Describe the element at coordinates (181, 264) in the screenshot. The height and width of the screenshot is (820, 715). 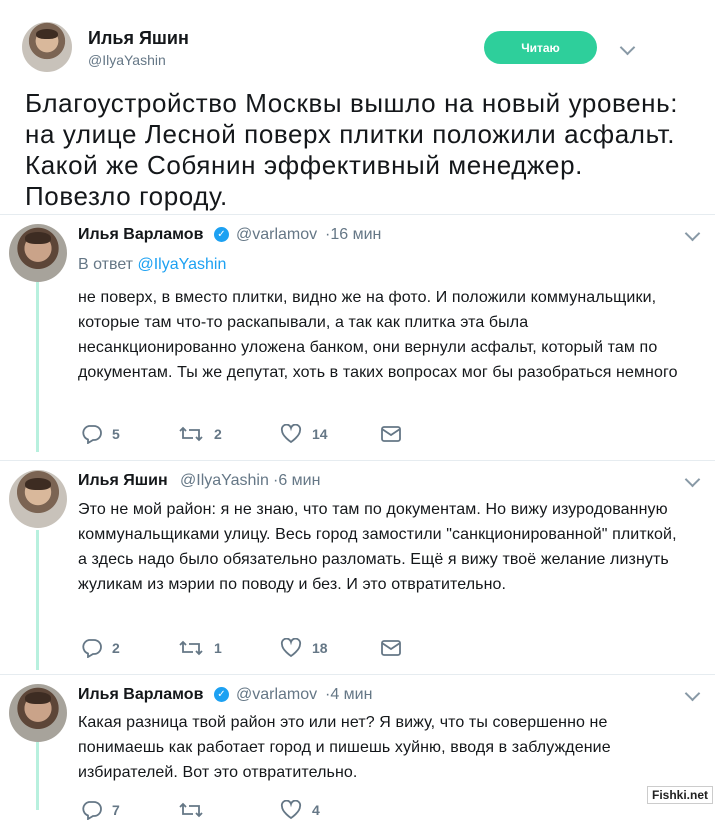
I see `reply-to-link: @IlyaYashin` at that location.